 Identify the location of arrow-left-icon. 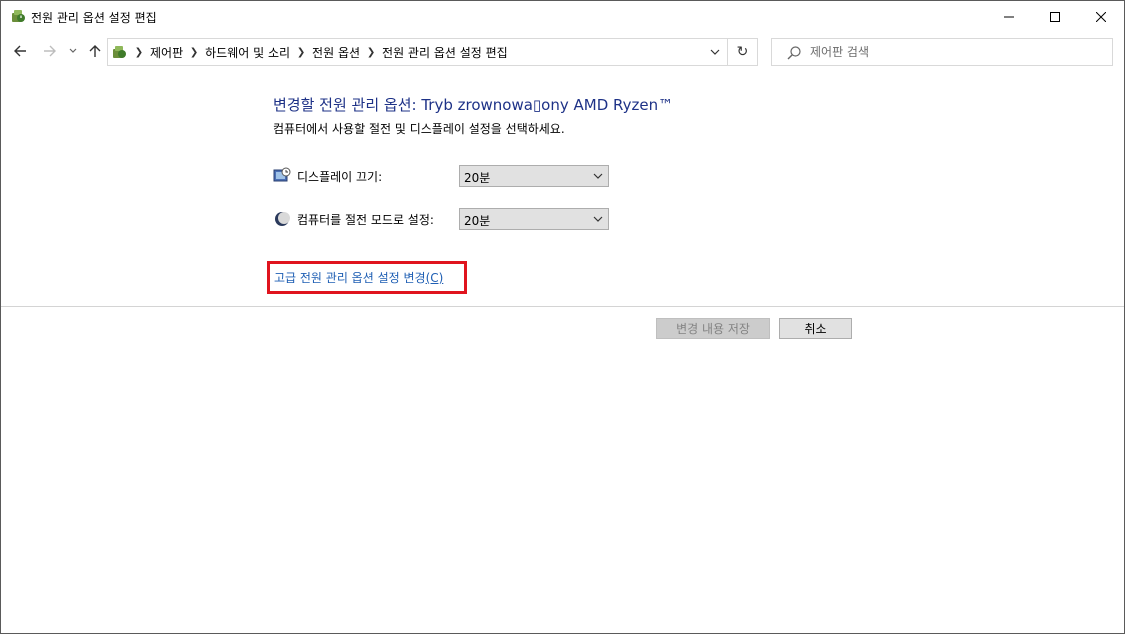
(20, 51).